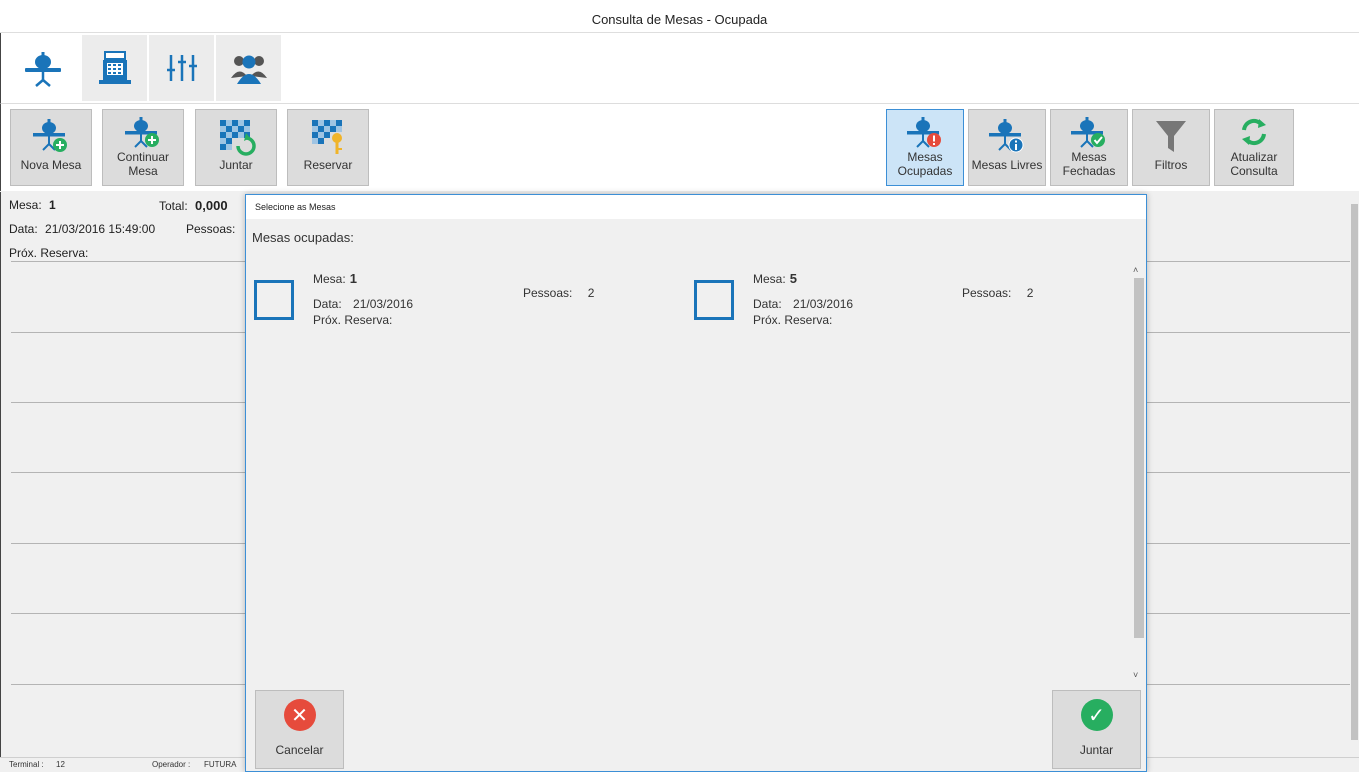 Image resolution: width=1359 pixels, height=772 pixels. I want to click on tab-configuracoes, so click(182, 68).